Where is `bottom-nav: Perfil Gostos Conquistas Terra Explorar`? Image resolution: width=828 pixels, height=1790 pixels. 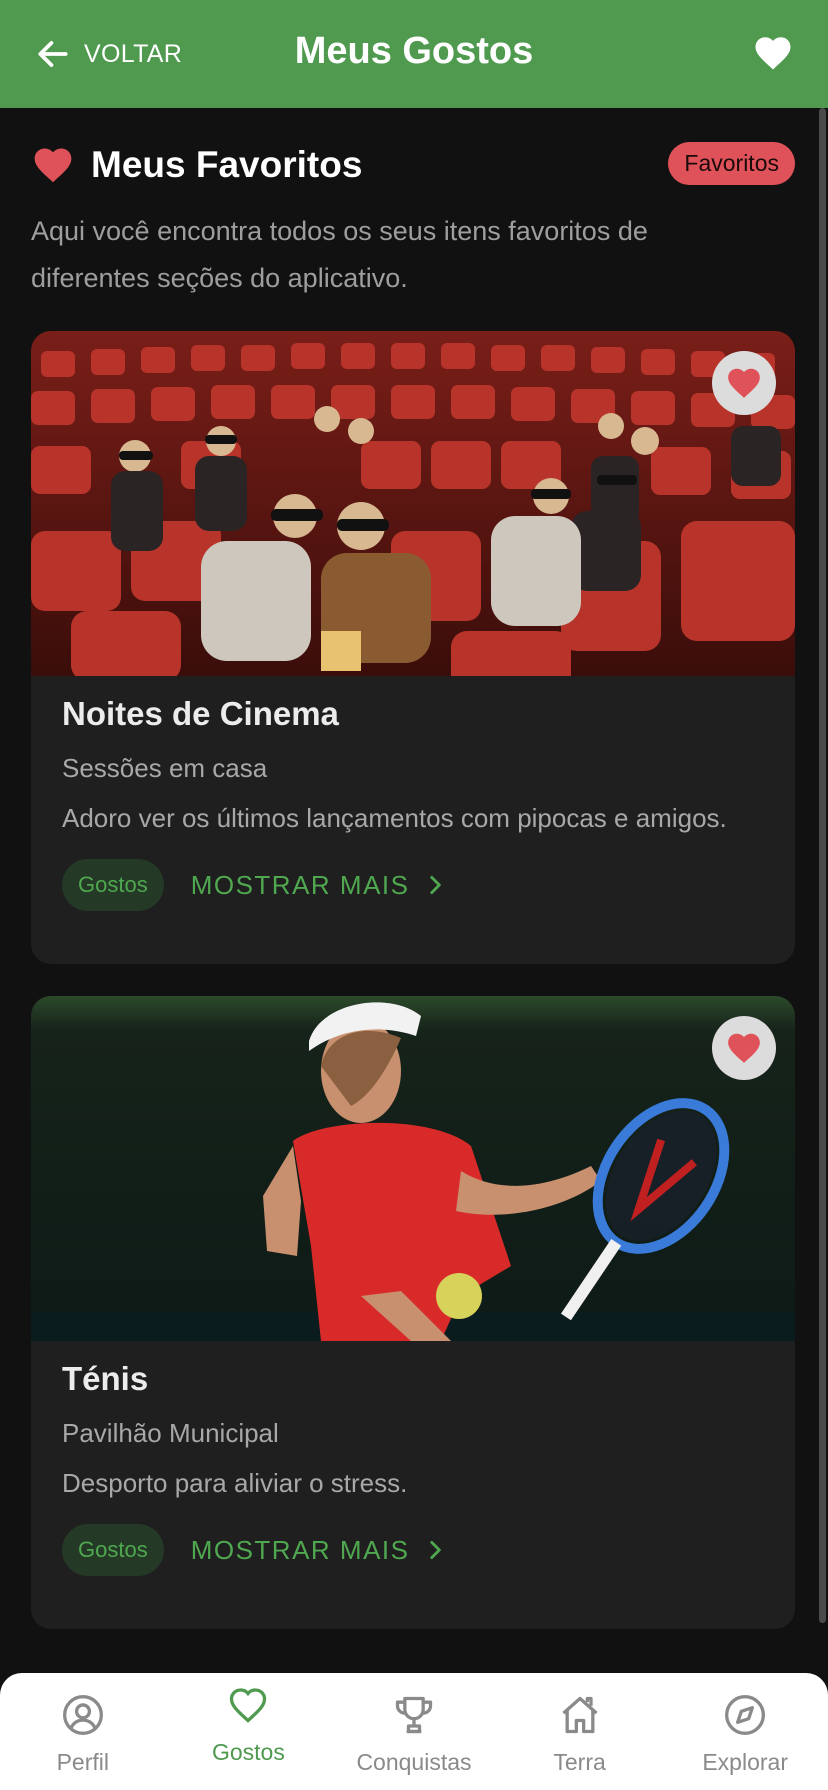 bottom-nav: Perfil Gostos Conquistas Terra Explorar is located at coordinates (414, 1731).